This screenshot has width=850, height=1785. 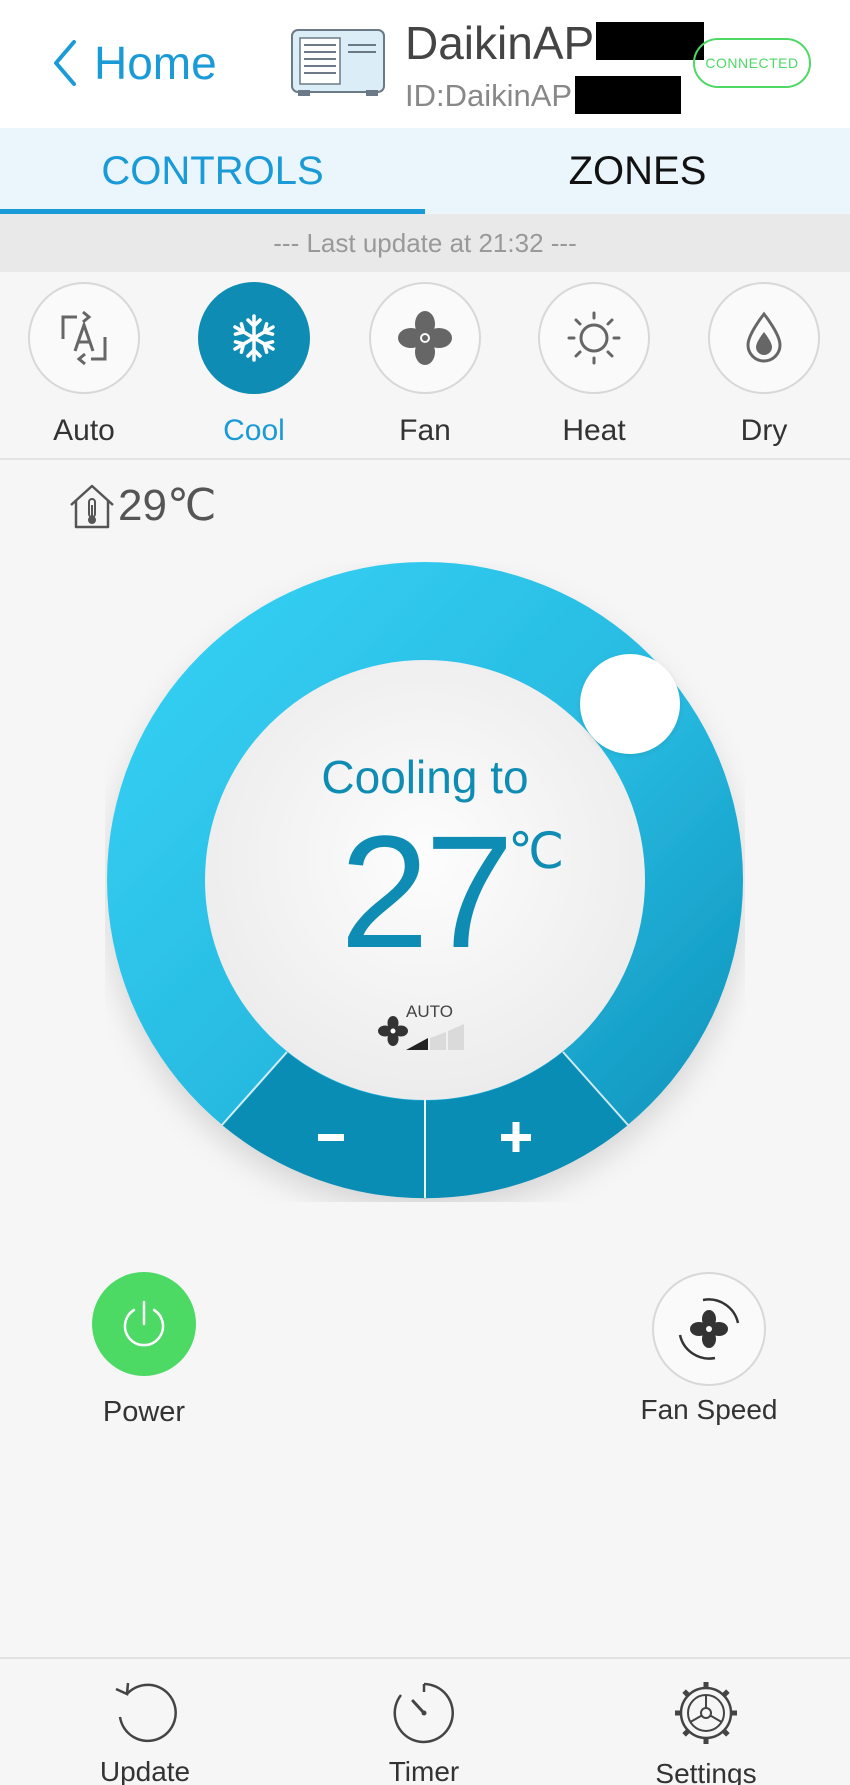 I want to click on sun-icon, so click(x=594, y=338).